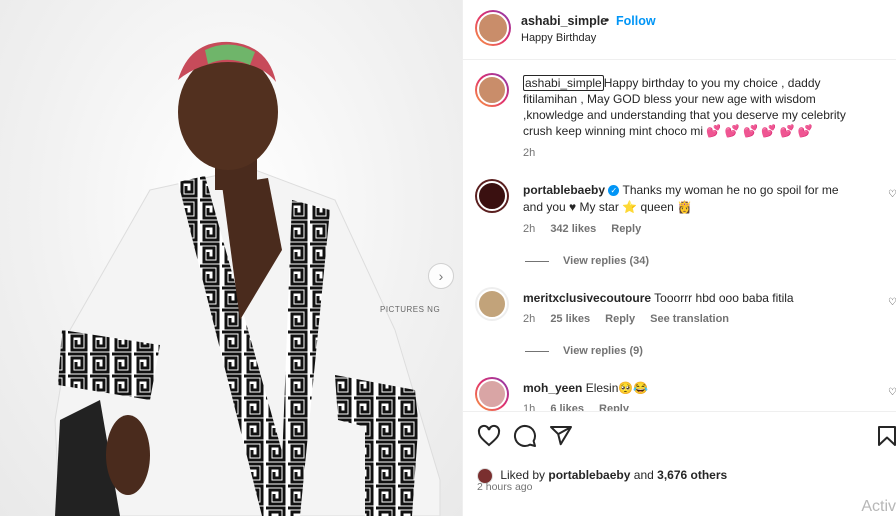  I want to click on comment-time: 1h, so click(529, 407).